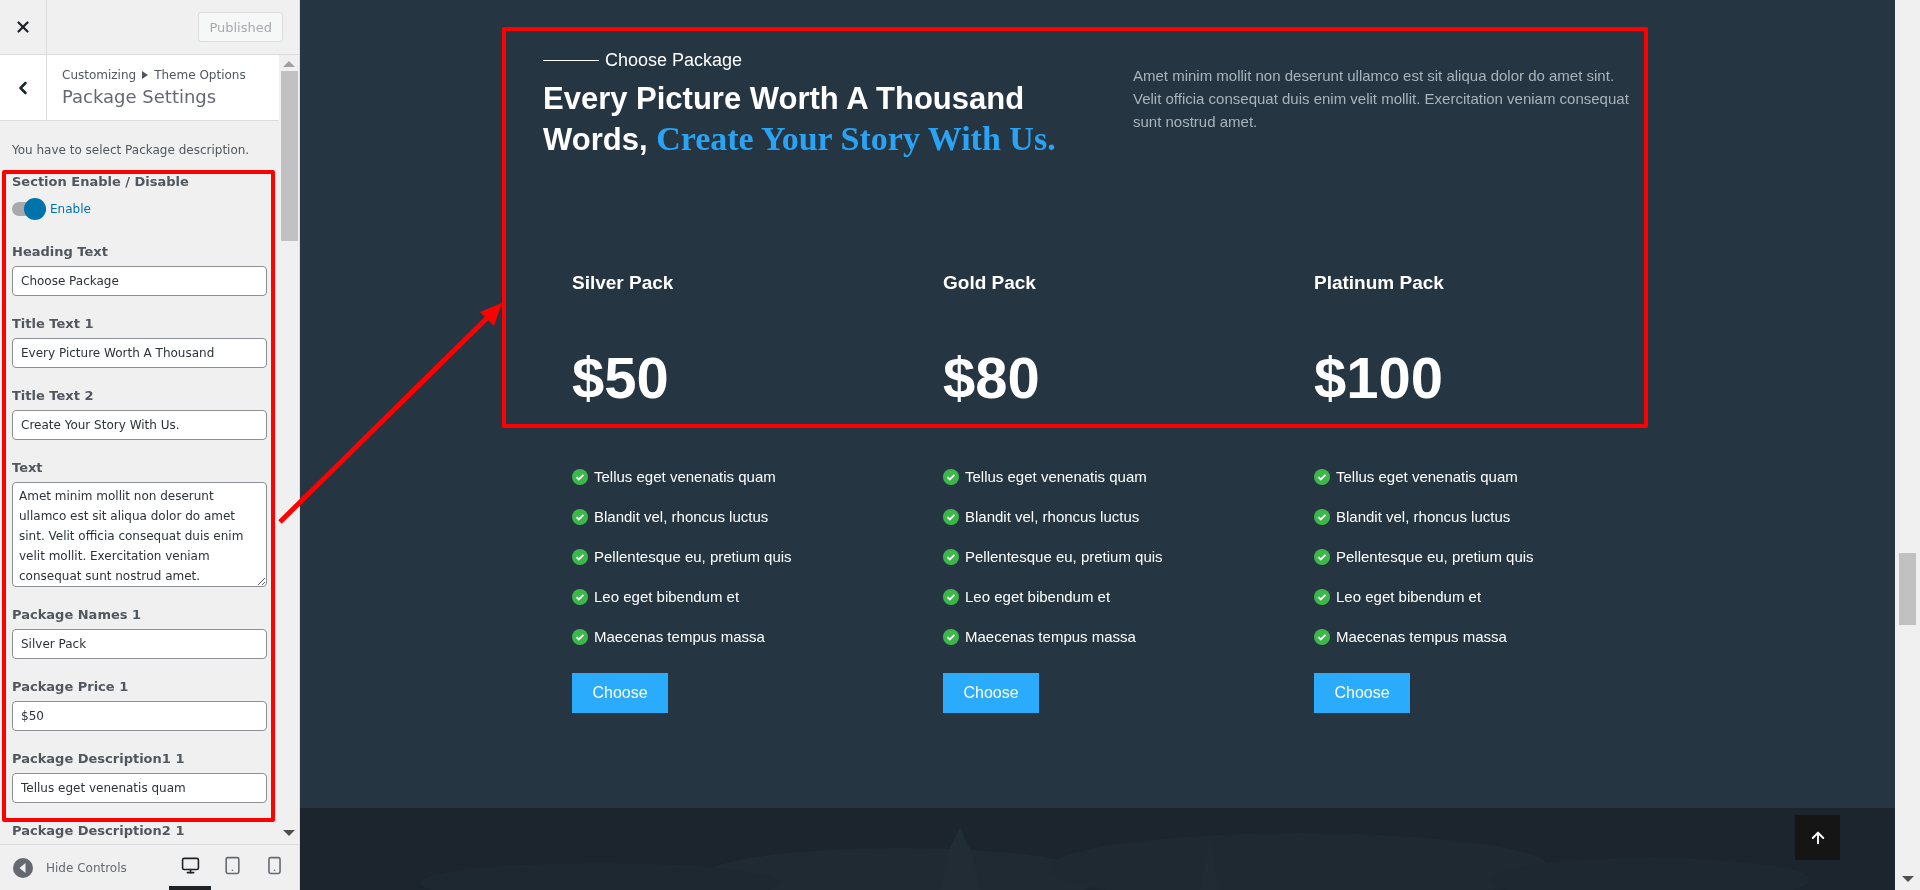  What do you see at coordinates (200, 75) in the screenshot?
I see `breadcrumb-item: Theme Options` at bounding box center [200, 75].